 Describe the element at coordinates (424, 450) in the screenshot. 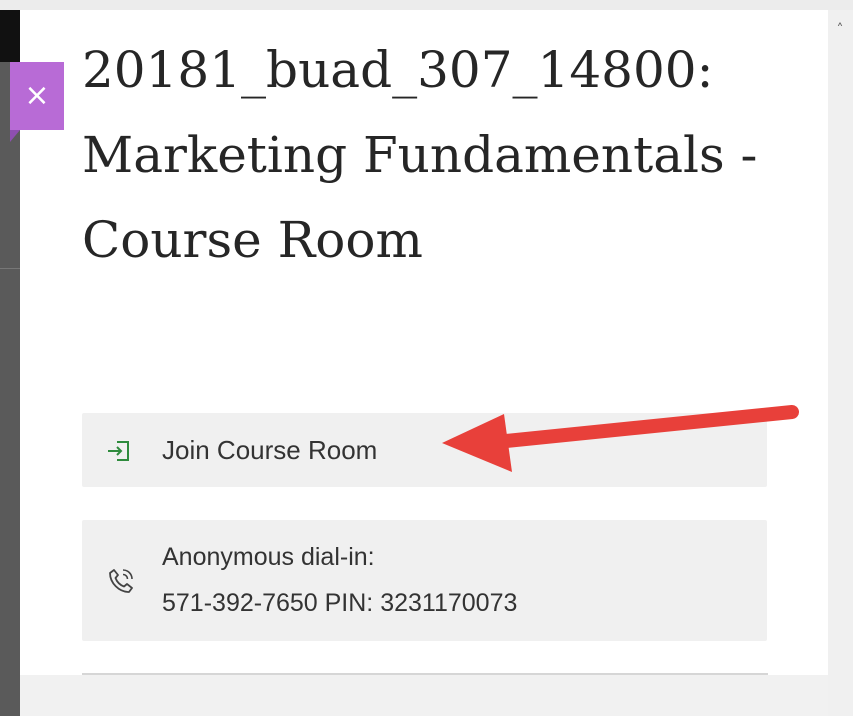

I see `join-course-room-button: Join Course Room` at that location.